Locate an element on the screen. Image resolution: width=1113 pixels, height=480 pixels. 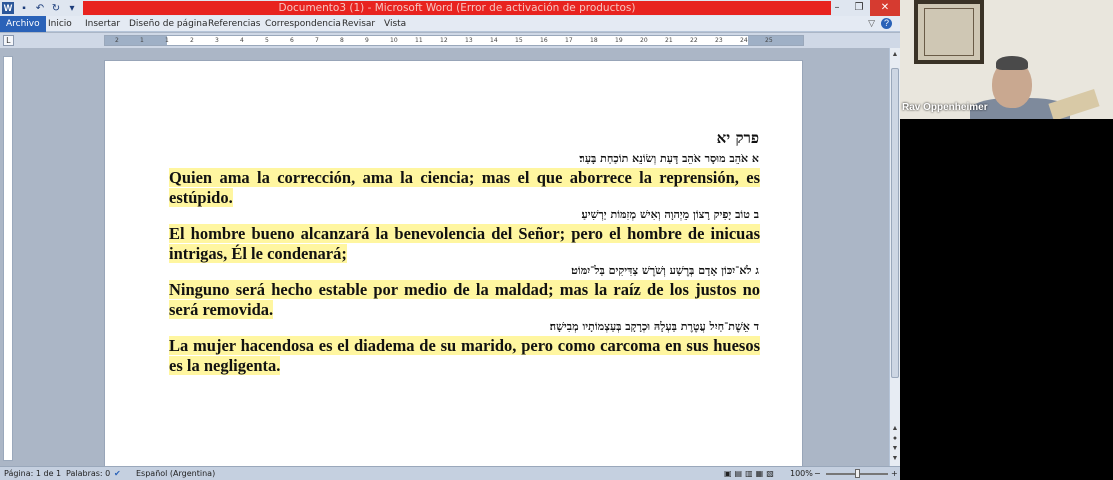
zoom-level: 100% is located at coordinates (801, 473).